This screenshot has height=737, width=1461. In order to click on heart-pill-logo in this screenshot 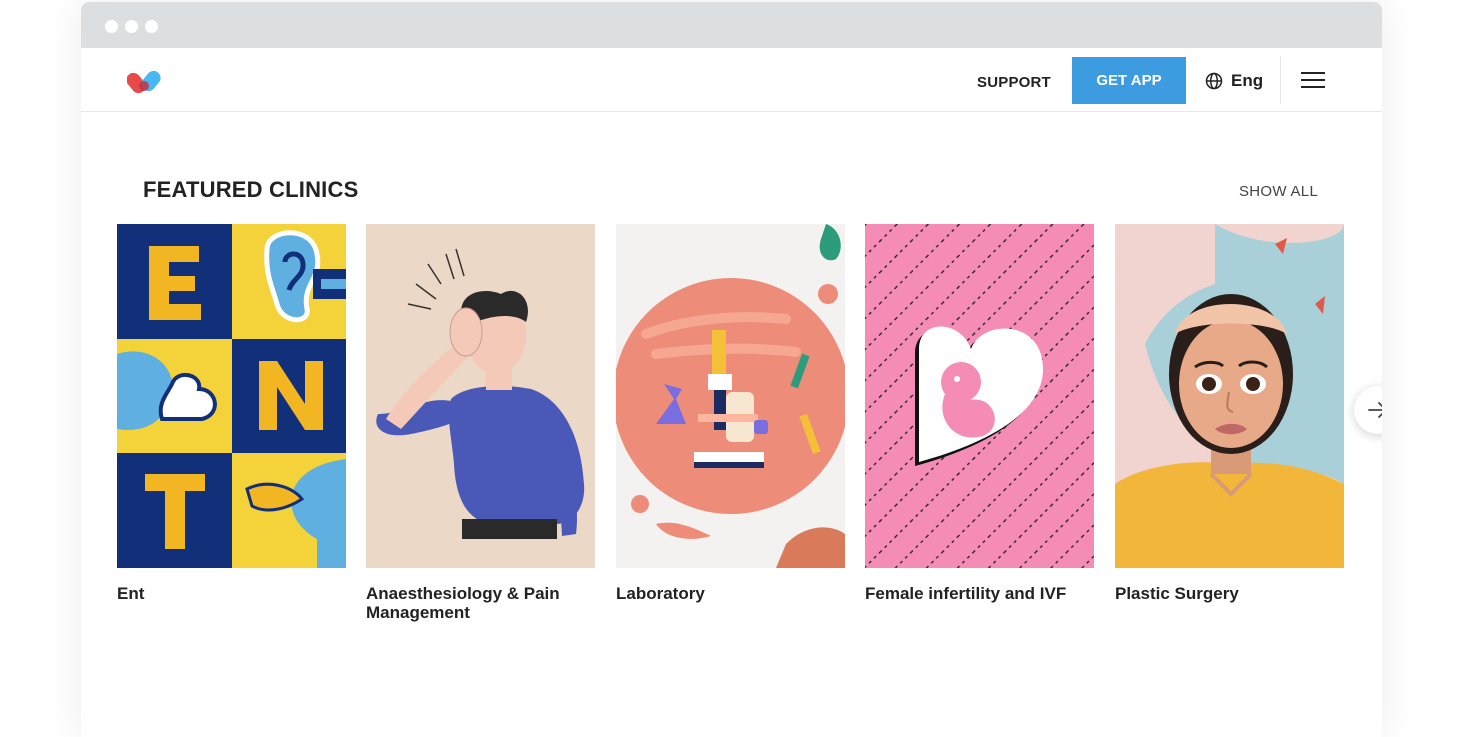, I will do `click(145, 82)`.